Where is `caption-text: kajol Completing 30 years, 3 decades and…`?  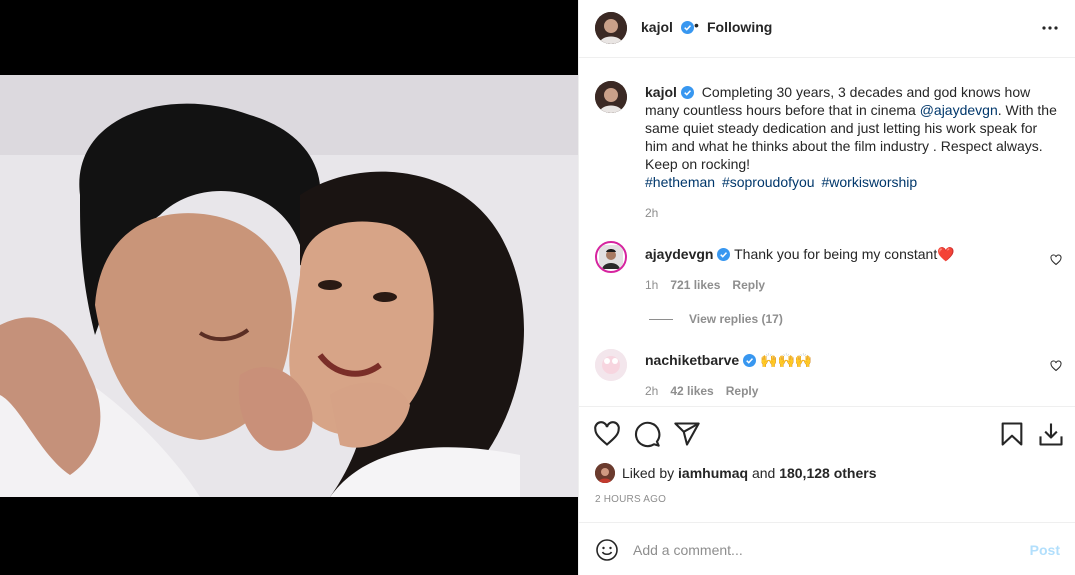
caption-text: kajol Completing 30 years, 3 decades and… is located at coordinates (854, 137).